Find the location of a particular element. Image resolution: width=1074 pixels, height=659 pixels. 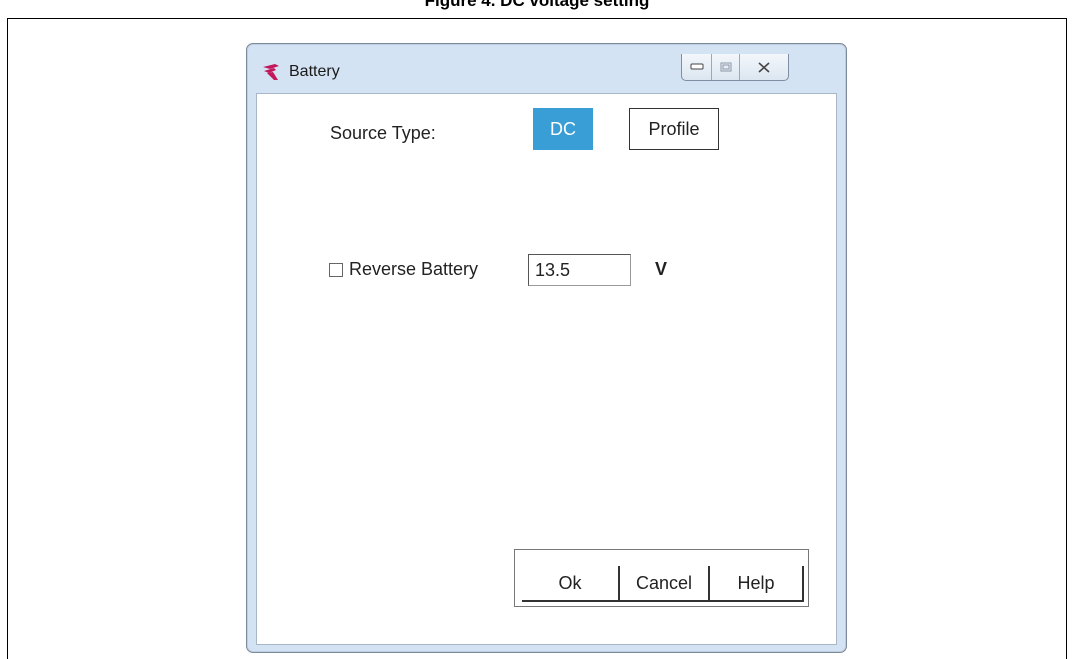

help-button: Help is located at coordinates (757, 584).